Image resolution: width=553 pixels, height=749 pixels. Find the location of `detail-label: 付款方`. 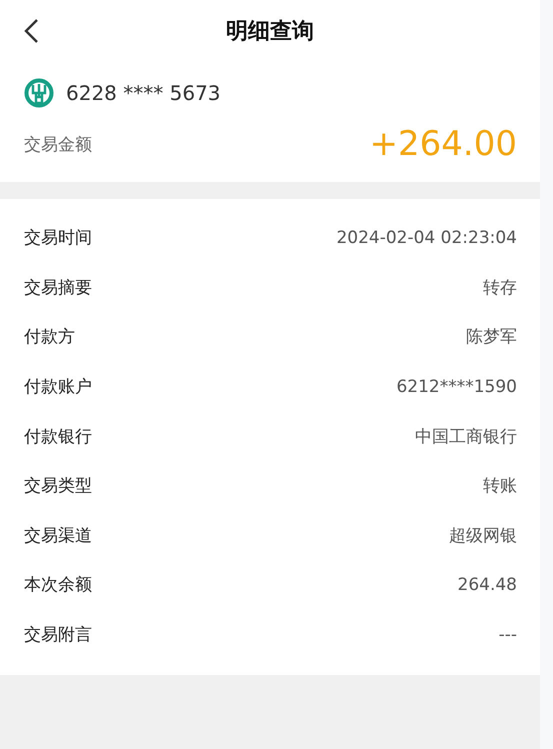

detail-label: 付款方 is located at coordinates (49, 337).